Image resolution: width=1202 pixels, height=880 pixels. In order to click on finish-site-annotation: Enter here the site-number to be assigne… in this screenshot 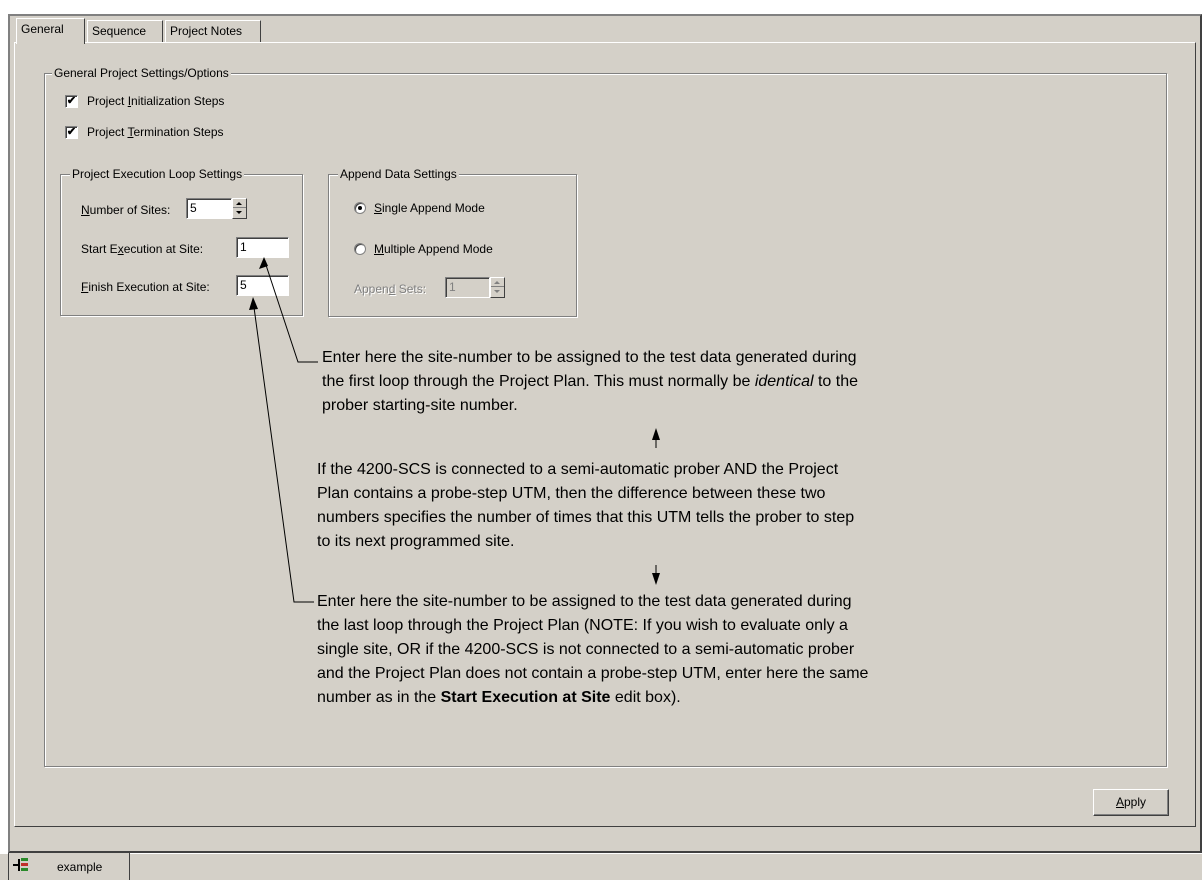, I will do `click(593, 649)`.